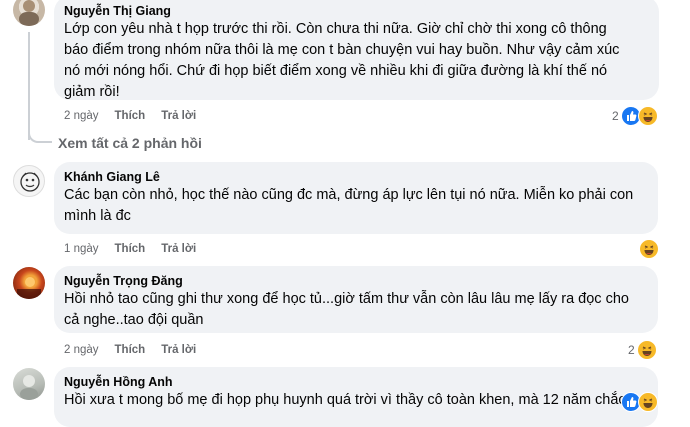 Image resolution: width=690 pixels, height=427 pixels. I want to click on comment-actions: 1 ngày Thích Trả lời, so click(130, 249).